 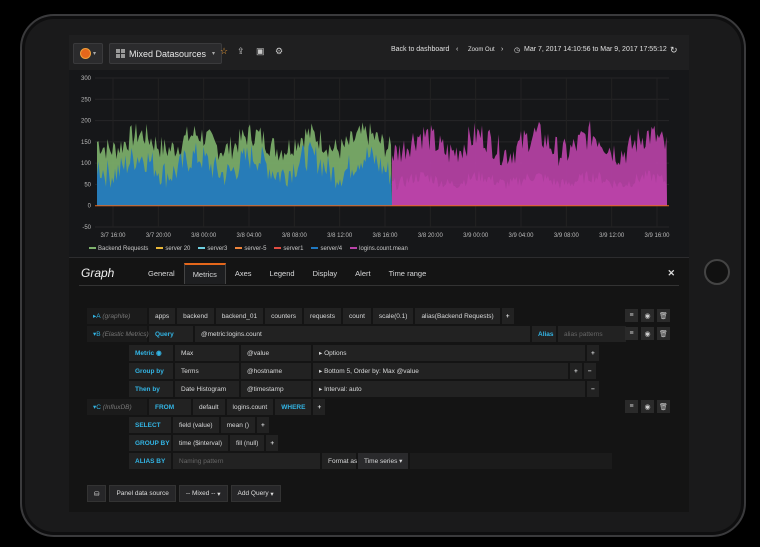 I want to click on legend-item: server/4, so click(x=326, y=249).